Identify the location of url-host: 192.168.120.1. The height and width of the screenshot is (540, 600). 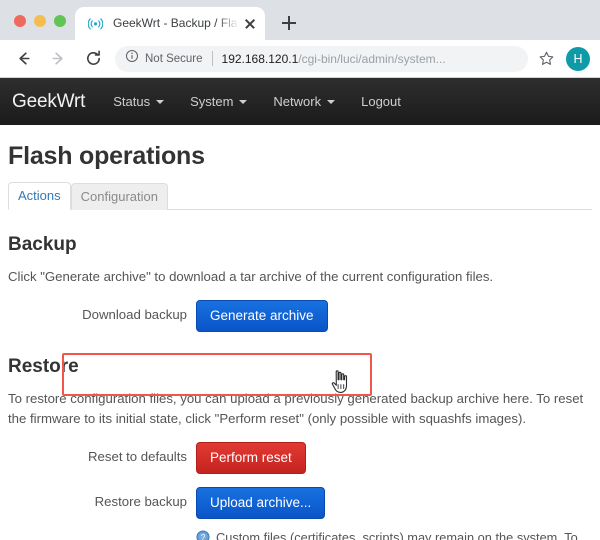
(260, 58).